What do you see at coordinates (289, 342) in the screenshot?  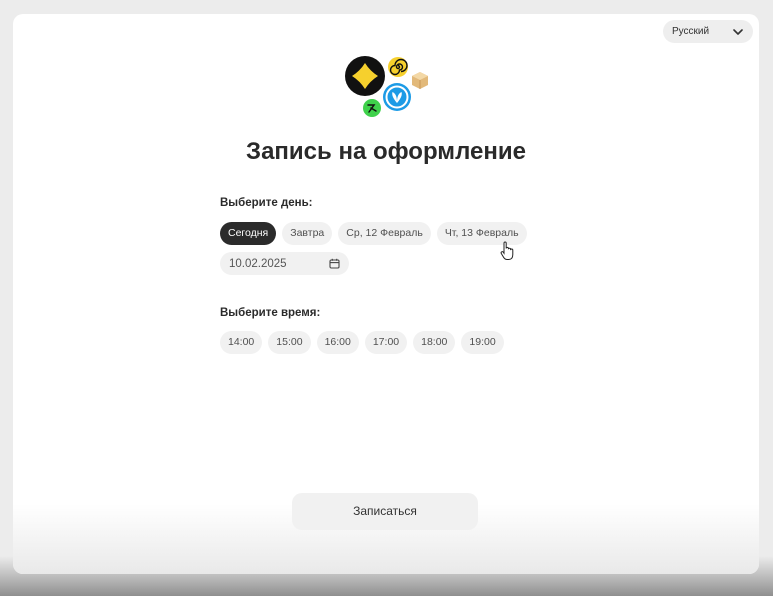 I see `time-option-1500: 15:00` at bounding box center [289, 342].